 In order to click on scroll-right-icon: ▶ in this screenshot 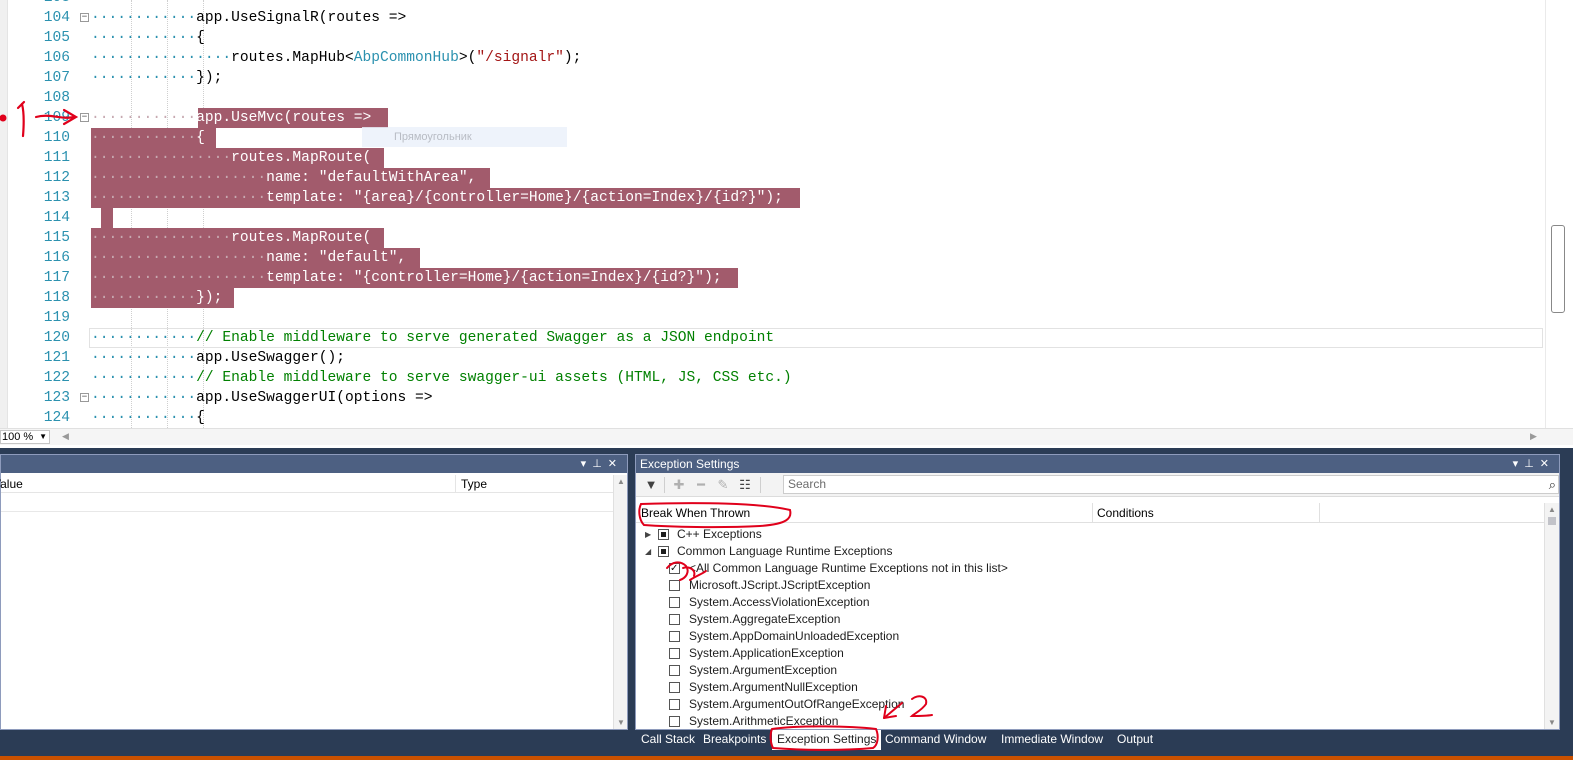, I will do `click(1533, 436)`.